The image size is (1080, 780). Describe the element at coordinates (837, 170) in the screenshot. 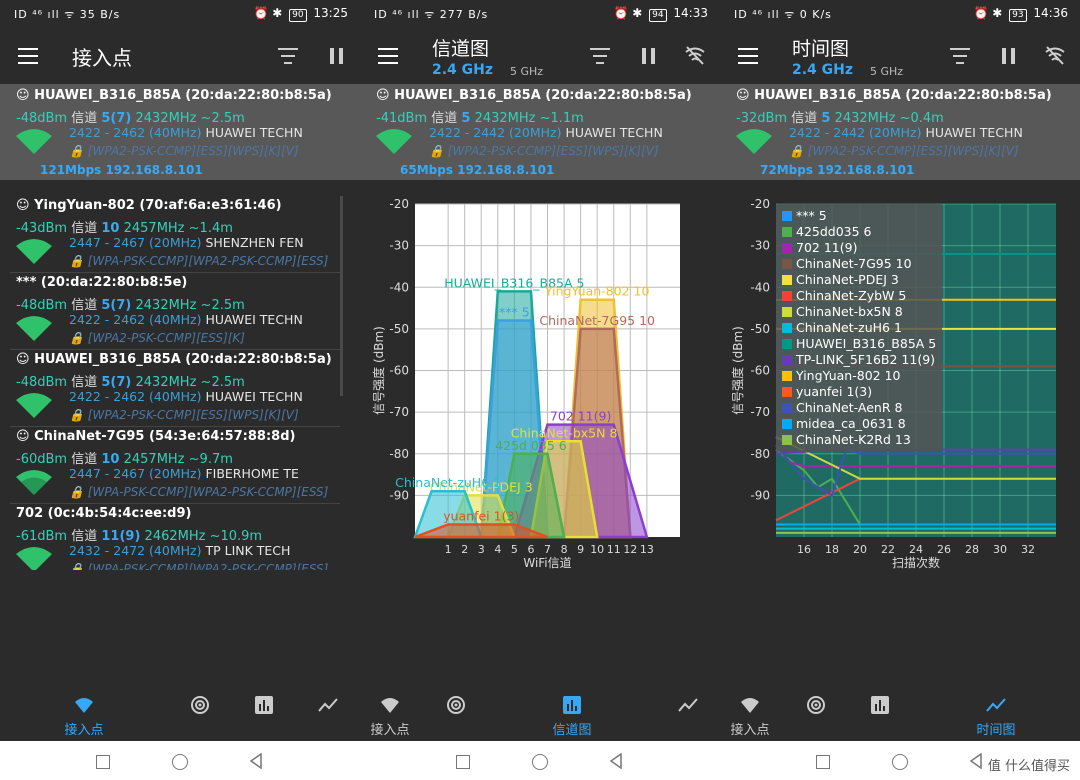

I see `ap-rate: 72Mbps 192.168.8.101` at that location.